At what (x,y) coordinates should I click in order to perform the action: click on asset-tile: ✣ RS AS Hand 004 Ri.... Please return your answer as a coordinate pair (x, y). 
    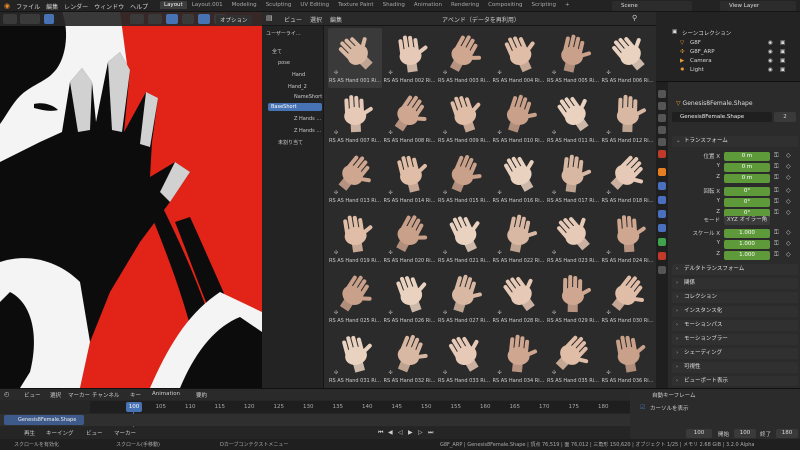
    Looking at the image, I should click on (519, 58).